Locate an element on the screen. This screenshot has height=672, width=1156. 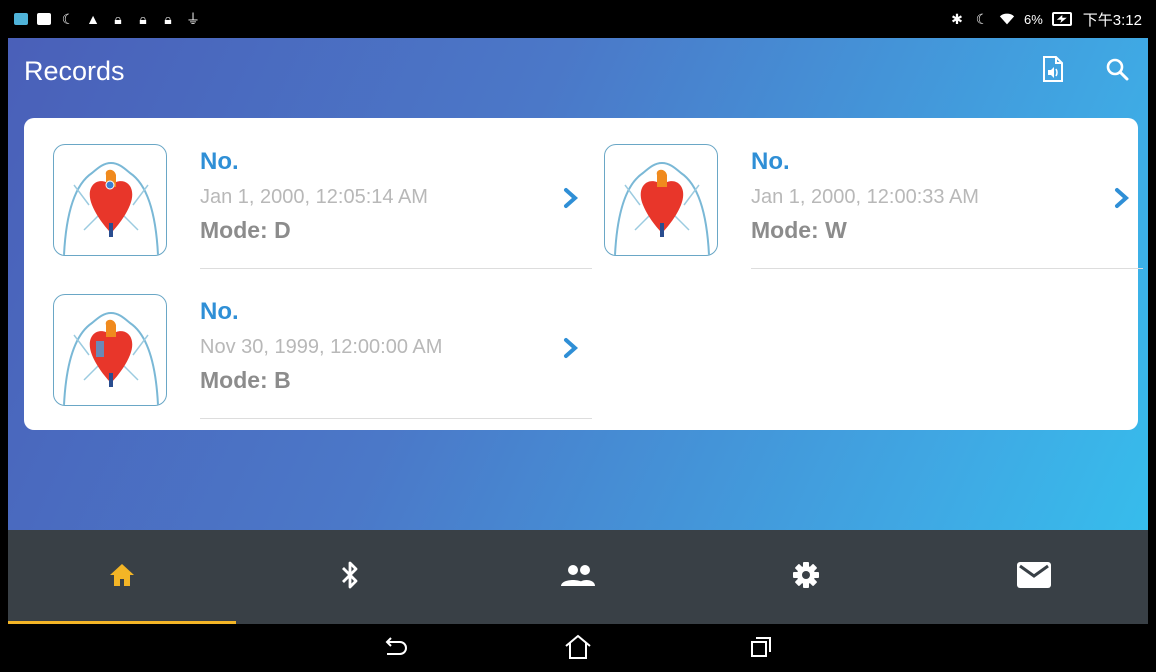
record-text: No. Jan 1, 2000, 12:00:33 AM Mode: W is located at coordinates (931, 196).